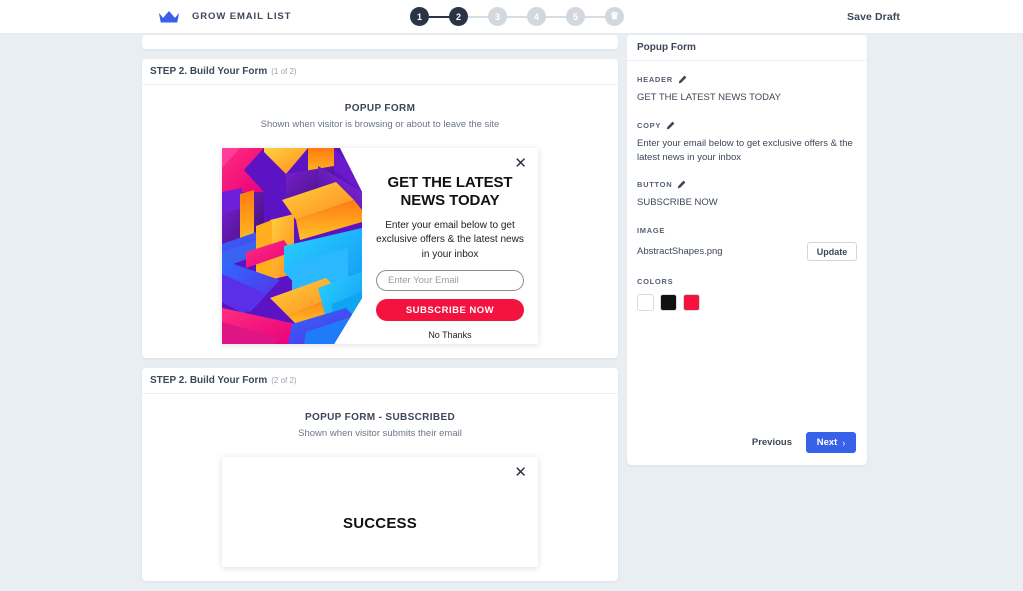 Image resolution: width=1023 pixels, height=591 pixels. I want to click on panel-footer: Previous Next ›, so click(804, 442).